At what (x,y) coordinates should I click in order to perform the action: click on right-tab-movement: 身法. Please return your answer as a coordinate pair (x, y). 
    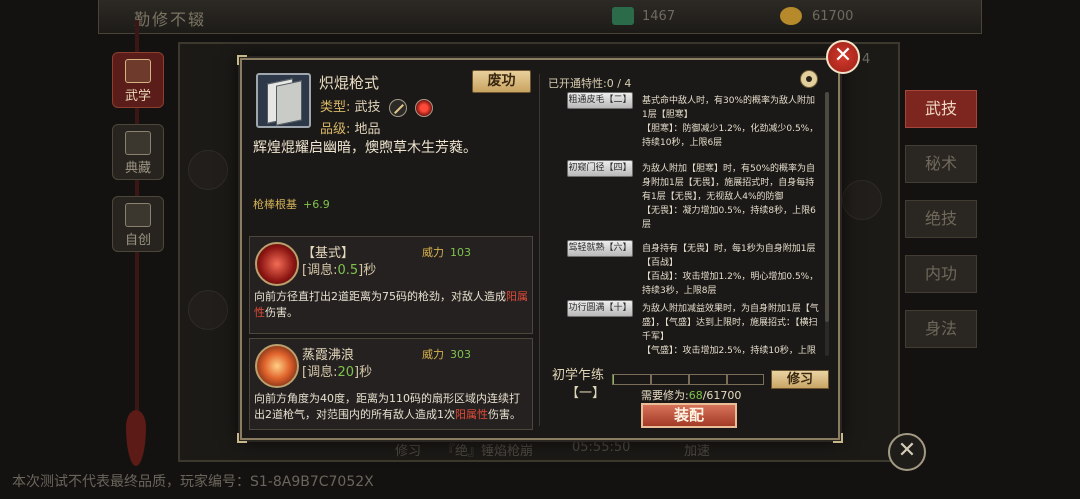
    Looking at the image, I should click on (941, 329).